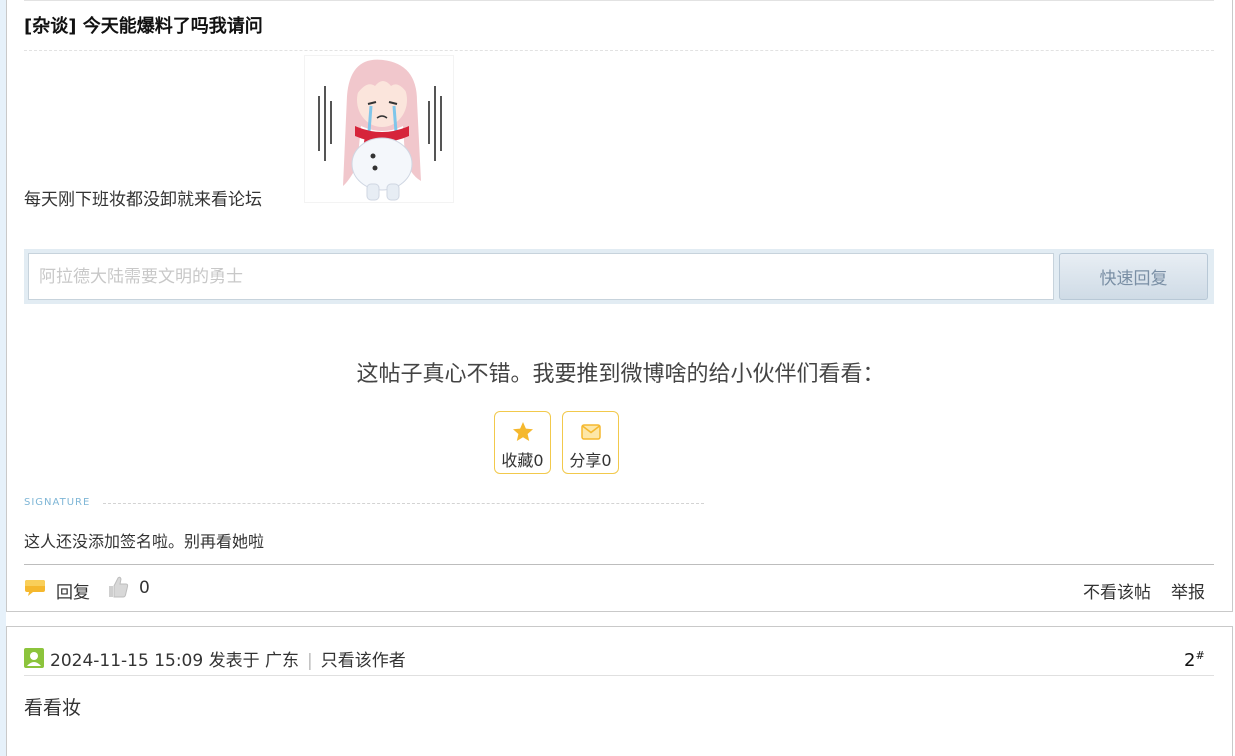 This screenshot has height=756, width=1235. Describe the element at coordinates (254, 661) in the screenshot. I see `reply-location: 发表于 广东` at that location.